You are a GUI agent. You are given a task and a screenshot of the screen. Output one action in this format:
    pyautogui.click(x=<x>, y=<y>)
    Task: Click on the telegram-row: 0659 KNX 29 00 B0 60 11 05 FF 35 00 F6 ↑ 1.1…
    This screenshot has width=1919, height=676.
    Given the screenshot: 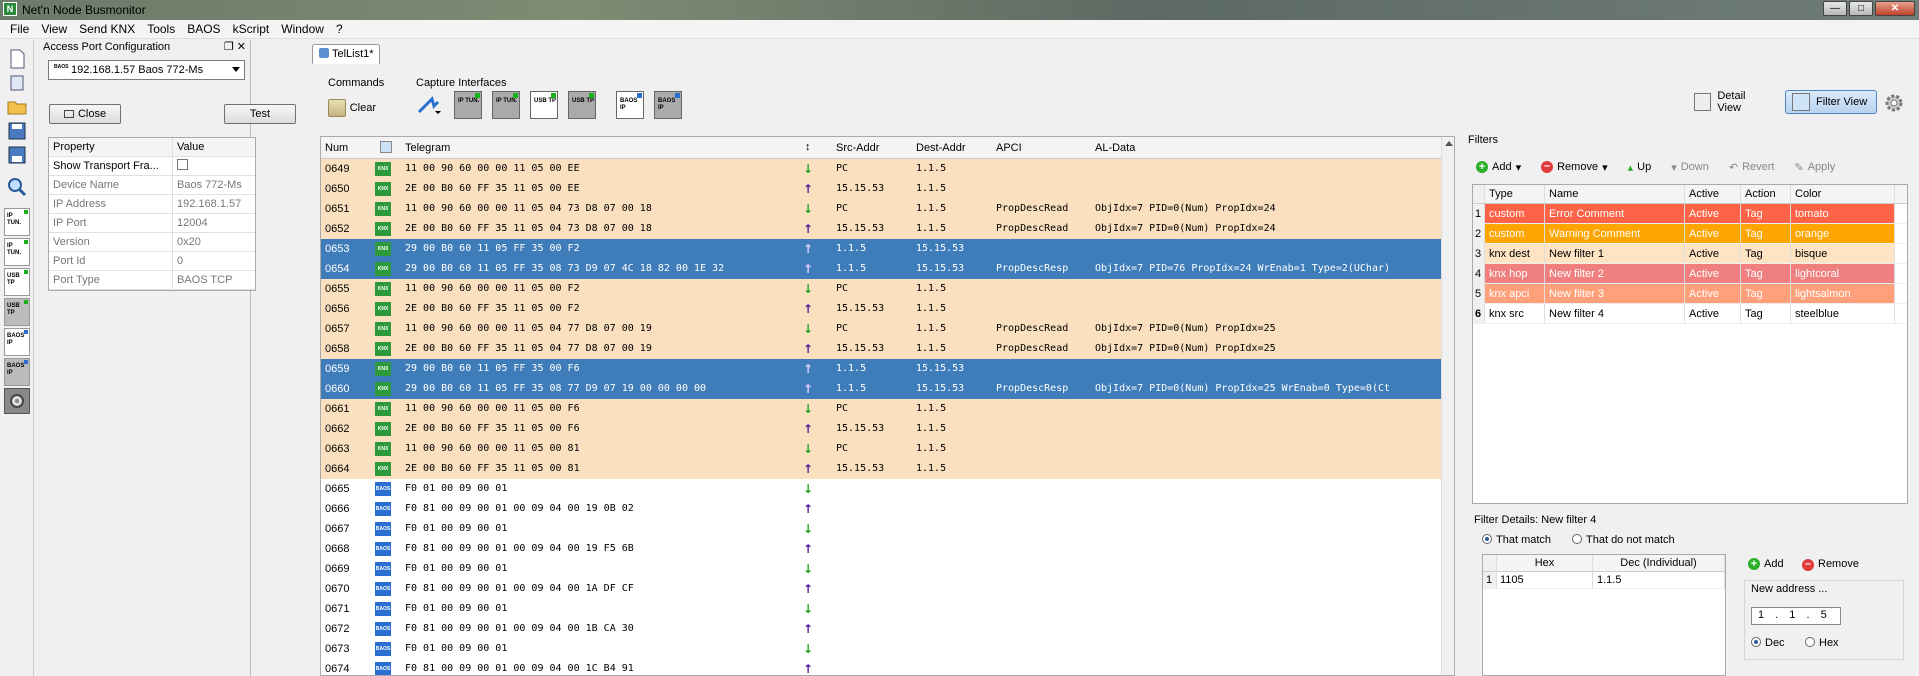 What is the action you would take?
    pyautogui.click(x=881, y=369)
    